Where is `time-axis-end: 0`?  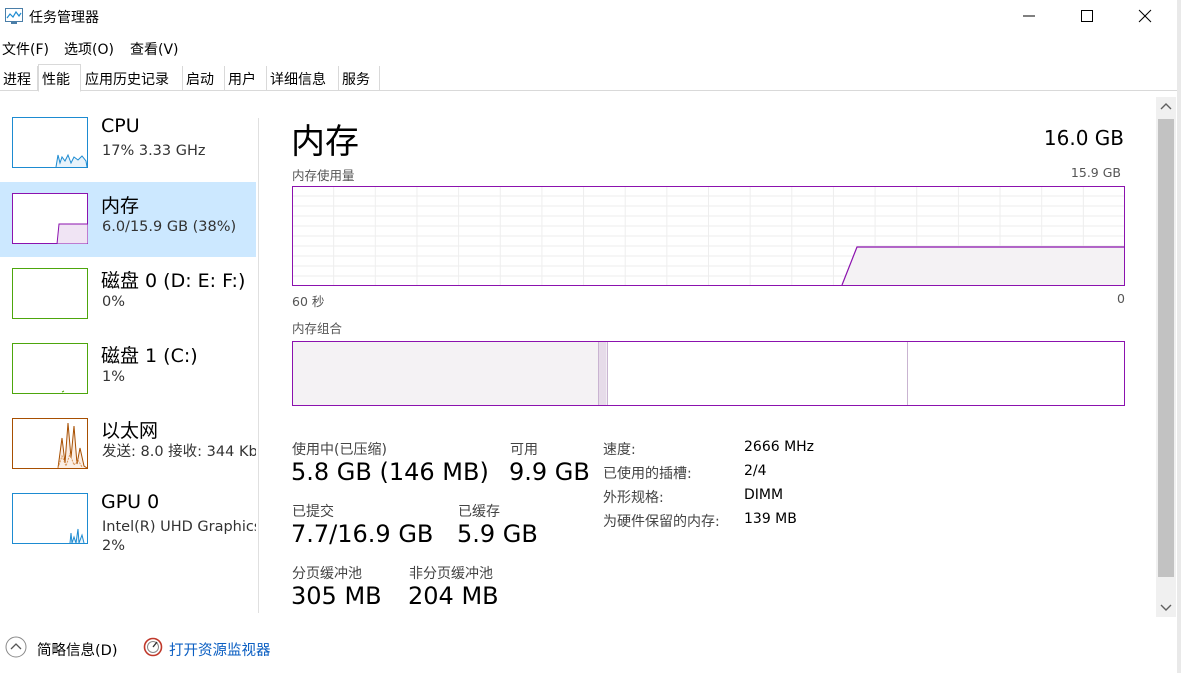 time-axis-end: 0 is located at coordinates (1121, 298).